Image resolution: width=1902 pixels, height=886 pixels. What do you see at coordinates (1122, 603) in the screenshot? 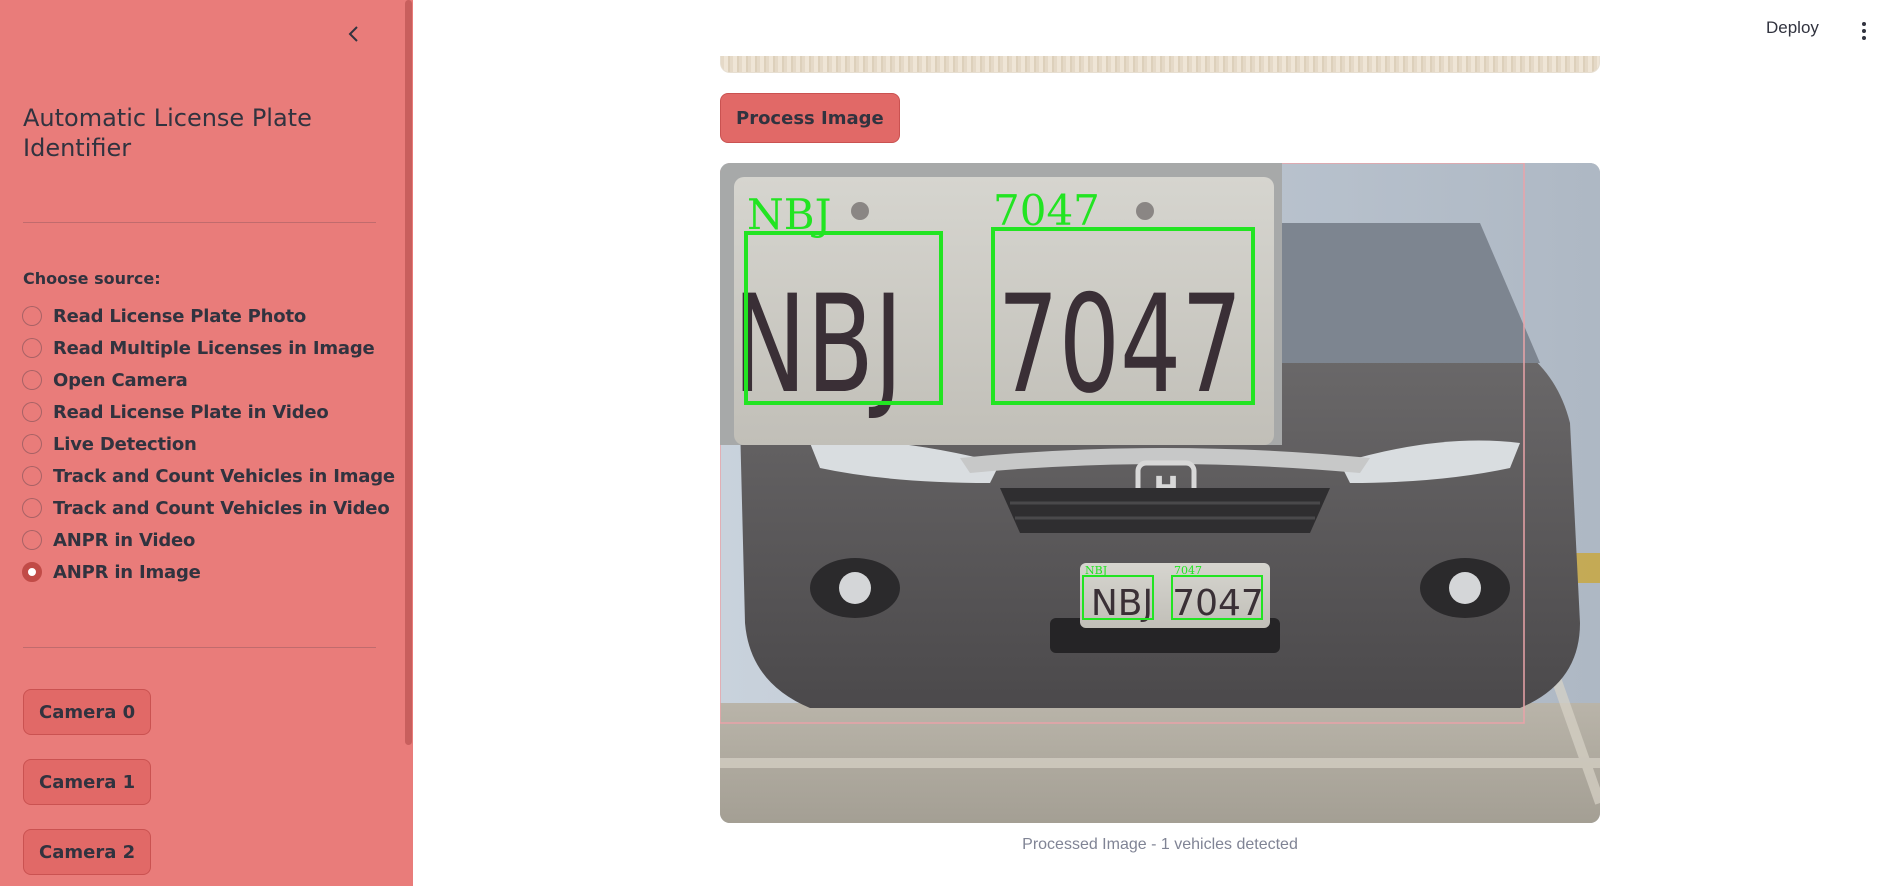
I see `small-plate-left-text: NBJ` at bounding box center [1122, 603].